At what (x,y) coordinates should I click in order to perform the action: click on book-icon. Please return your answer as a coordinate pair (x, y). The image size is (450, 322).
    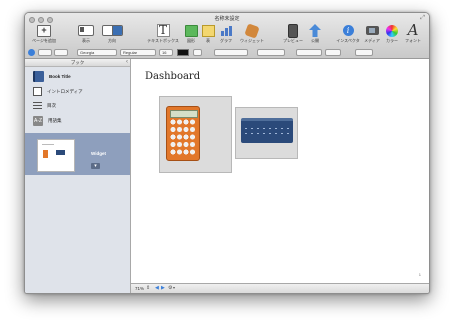
    Looking at the image, I should click on (38, 76).